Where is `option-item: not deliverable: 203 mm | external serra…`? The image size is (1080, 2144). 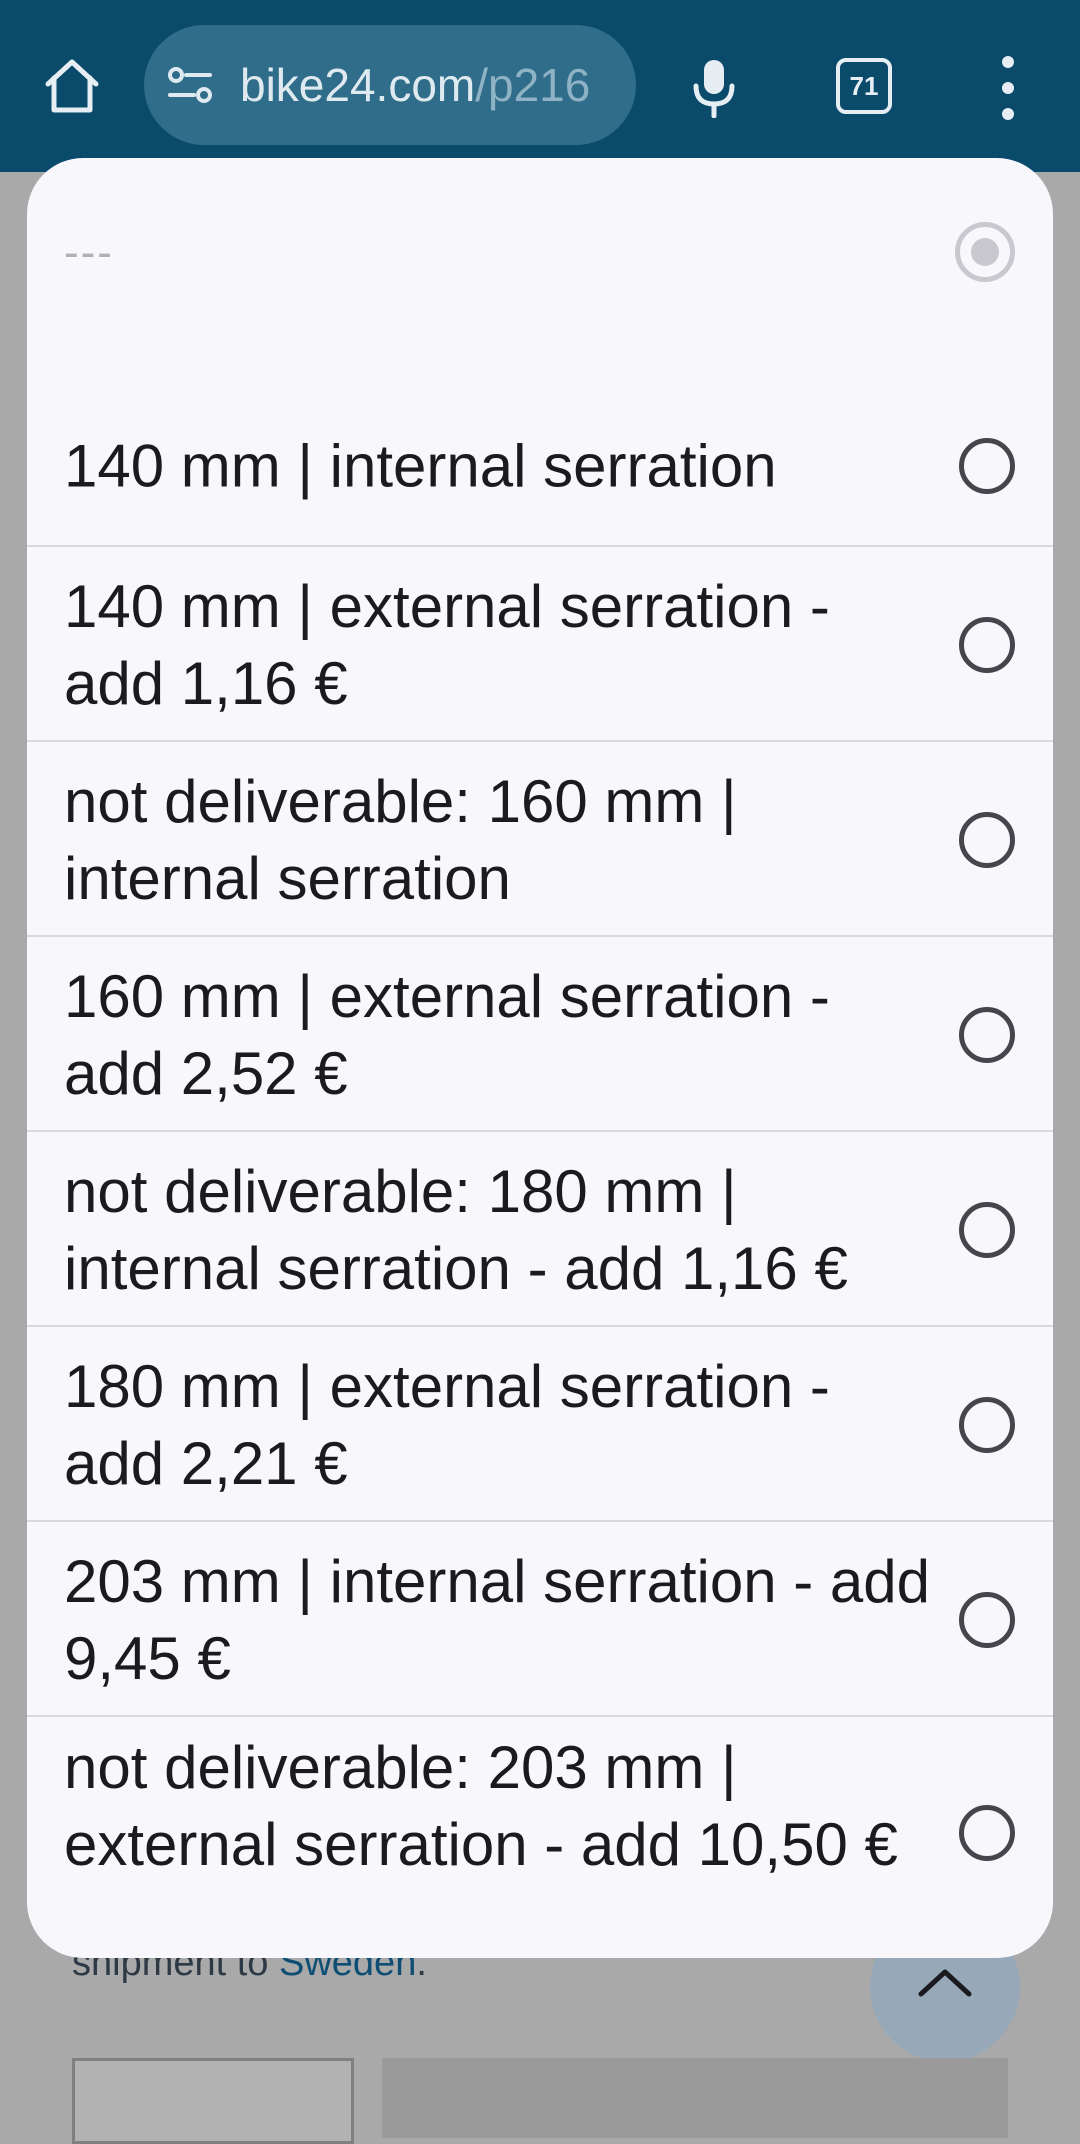 option-item: not deliverable: 203 mm | external serra… is located at coordinates (540, 1836).